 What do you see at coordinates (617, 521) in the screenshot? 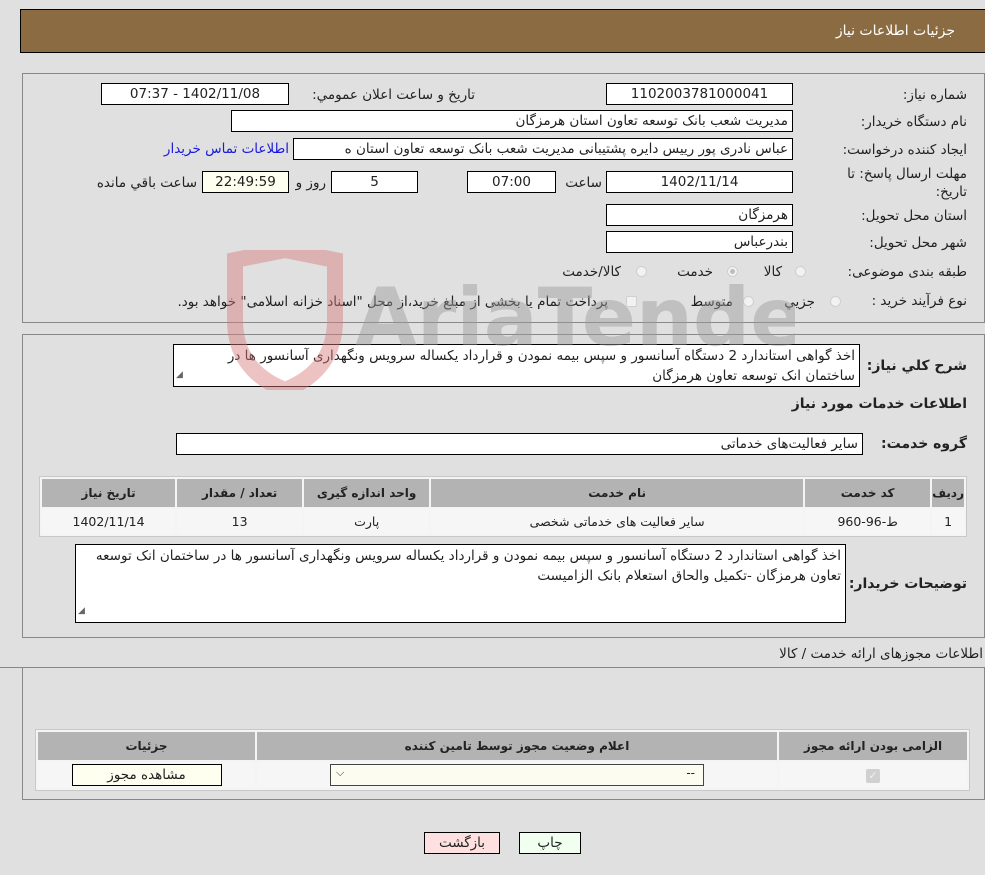
I see `cell-service-name: سایر فعالیت های خدماتی شخصی` at bounding box center [617, 521].